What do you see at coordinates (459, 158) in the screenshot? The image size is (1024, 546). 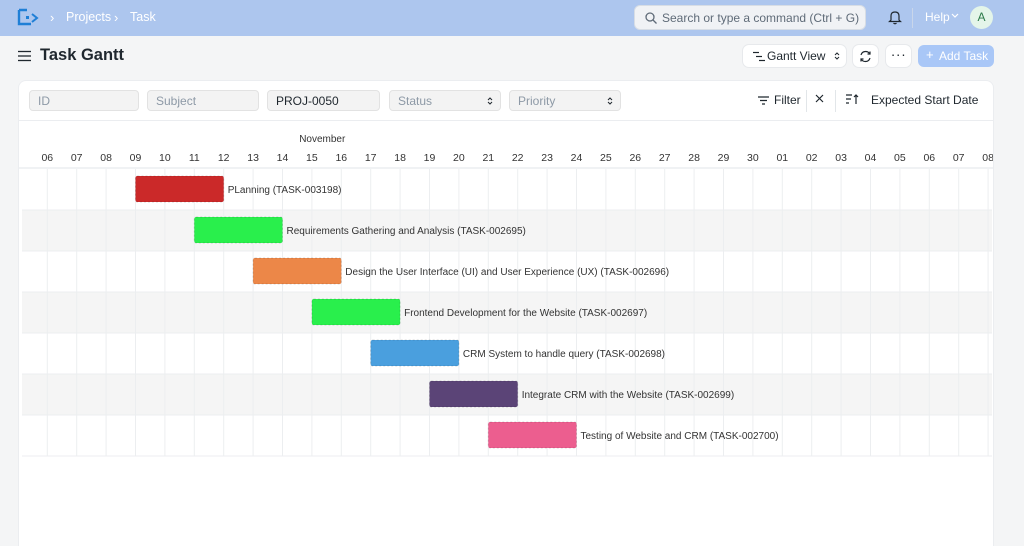 I see `gantt-day-label: 20` at bounding box center [459, 158].